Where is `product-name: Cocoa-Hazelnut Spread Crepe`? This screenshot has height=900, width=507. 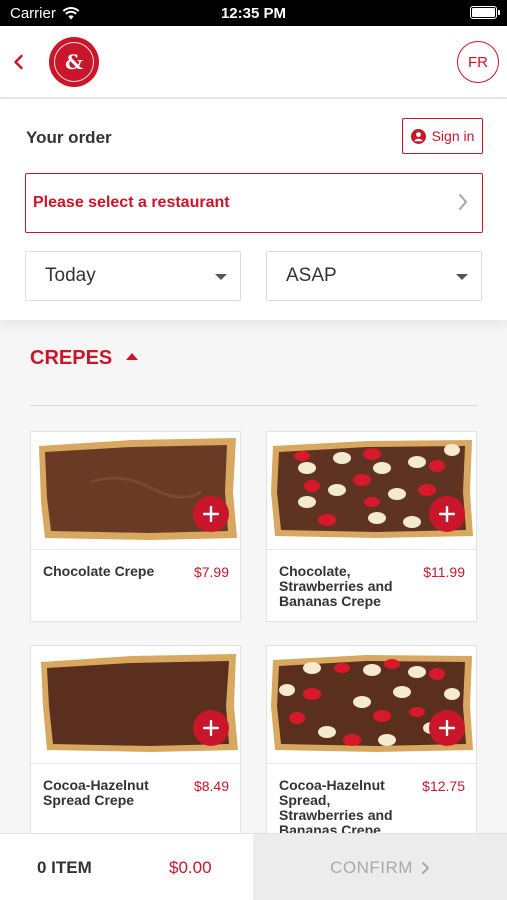 product-name: Cocoa-Hazelnut Spread Crepe is located at coordinates (96, 792).